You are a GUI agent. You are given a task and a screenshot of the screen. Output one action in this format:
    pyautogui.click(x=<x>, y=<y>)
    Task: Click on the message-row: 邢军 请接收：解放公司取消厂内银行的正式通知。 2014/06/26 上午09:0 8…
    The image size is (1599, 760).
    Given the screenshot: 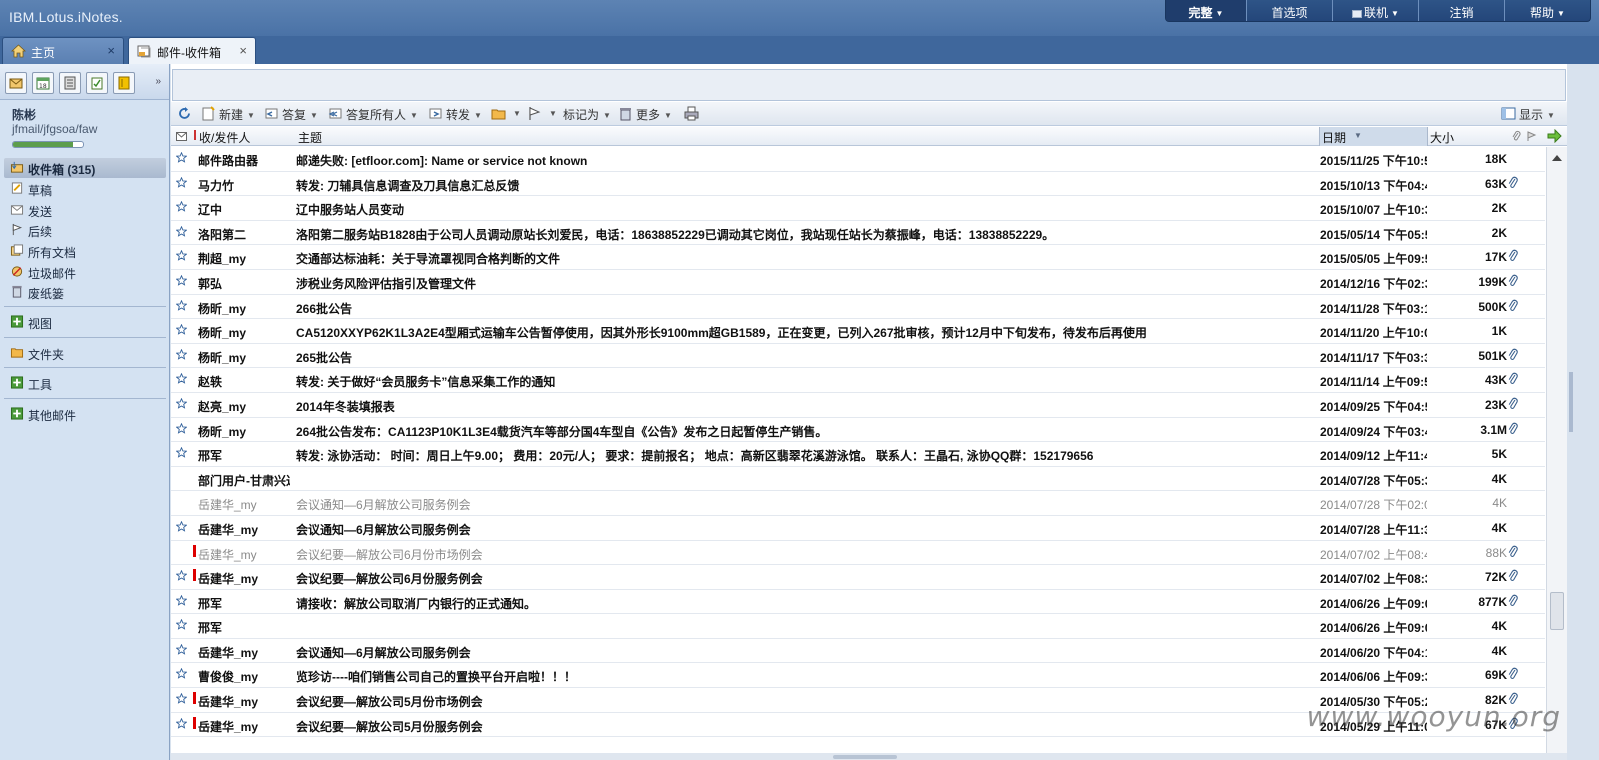 What is the action you would take?
    pyautogui.click(x=858, y=602)
    